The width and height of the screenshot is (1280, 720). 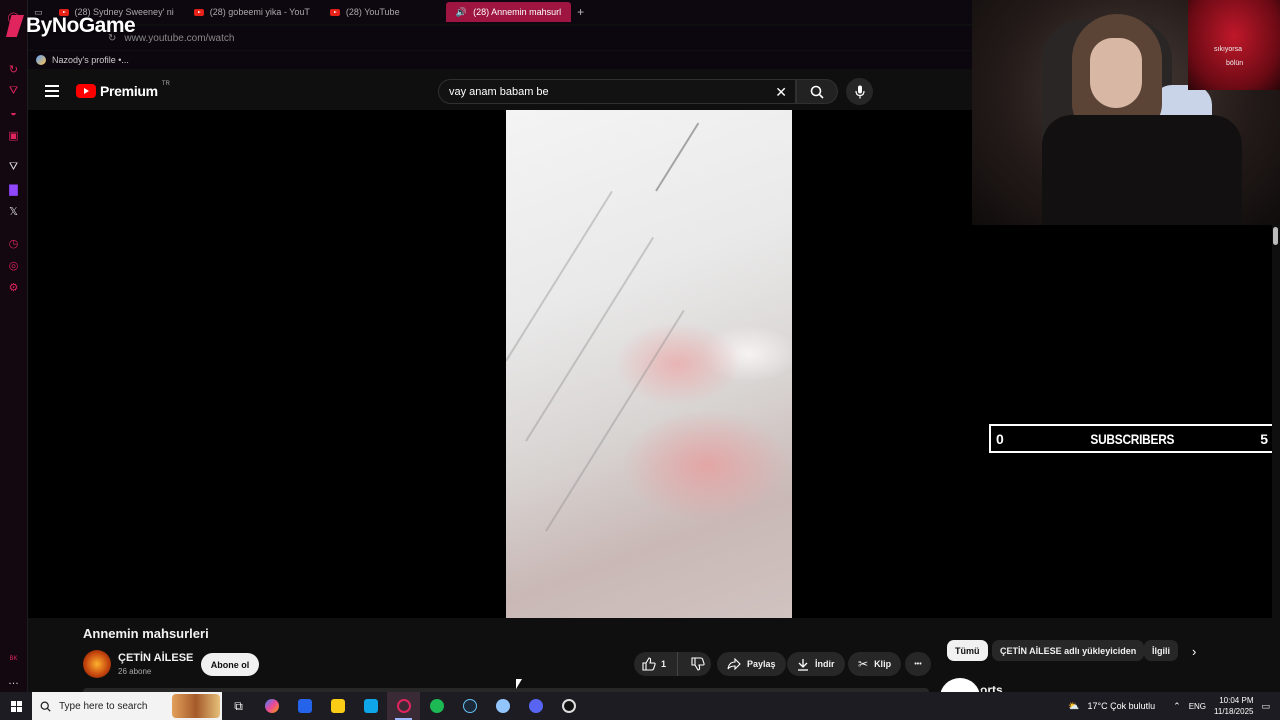 I want to click on scissors-icon: ✂, so click(x=863, y=664).